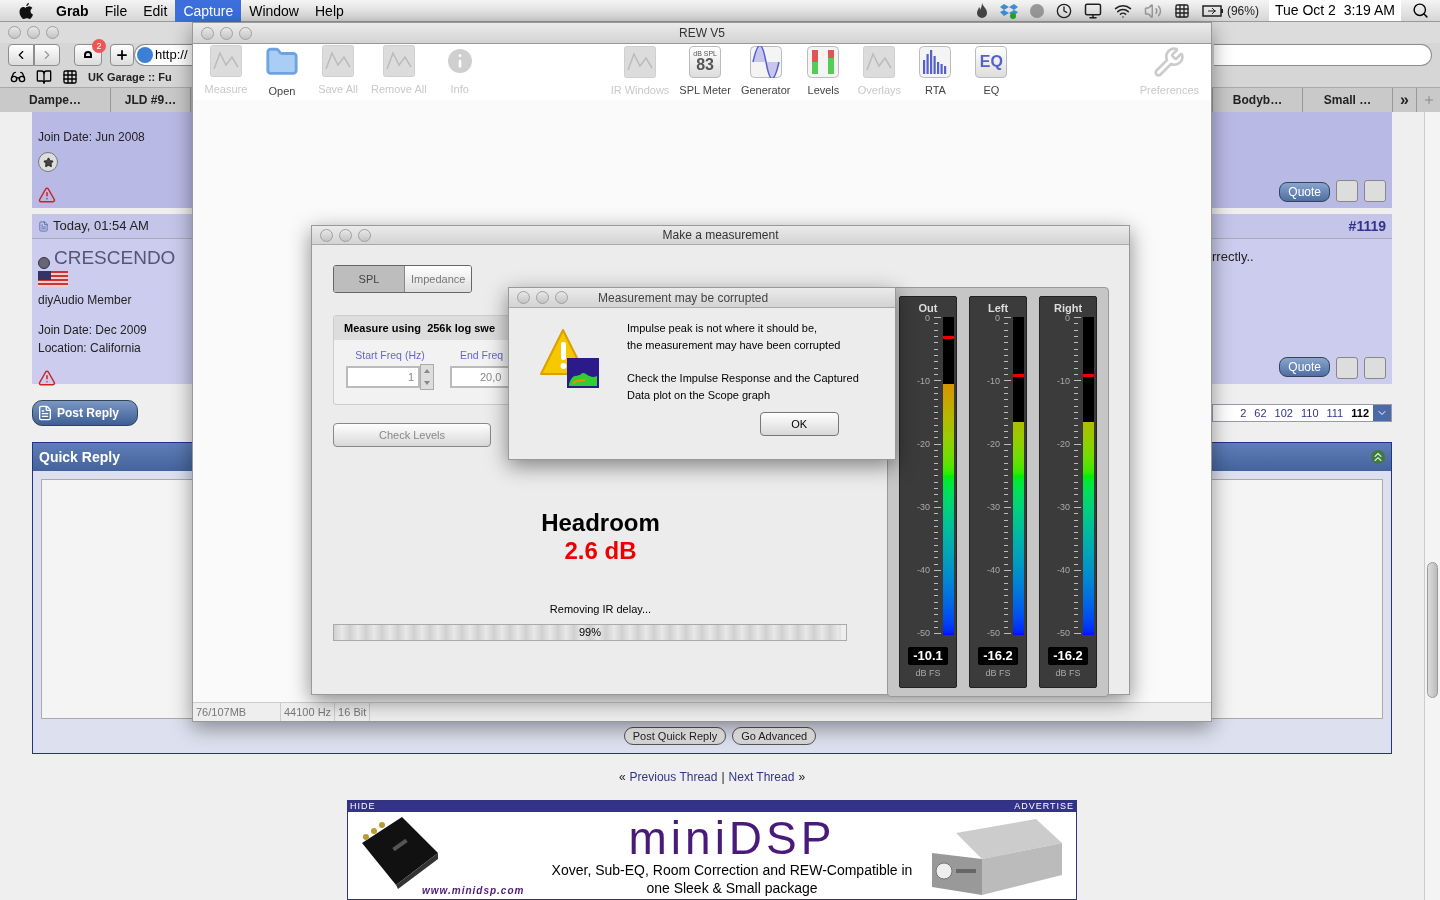 This screenshot has width=1440, height=900. I want to click on page-link: 2, so click(1243, 413).